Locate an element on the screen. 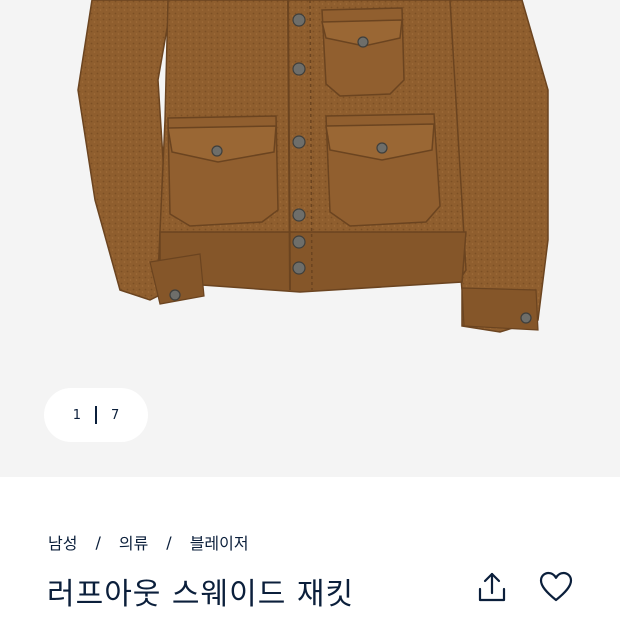  share-upload-icon is located at coordinates (492, 587).